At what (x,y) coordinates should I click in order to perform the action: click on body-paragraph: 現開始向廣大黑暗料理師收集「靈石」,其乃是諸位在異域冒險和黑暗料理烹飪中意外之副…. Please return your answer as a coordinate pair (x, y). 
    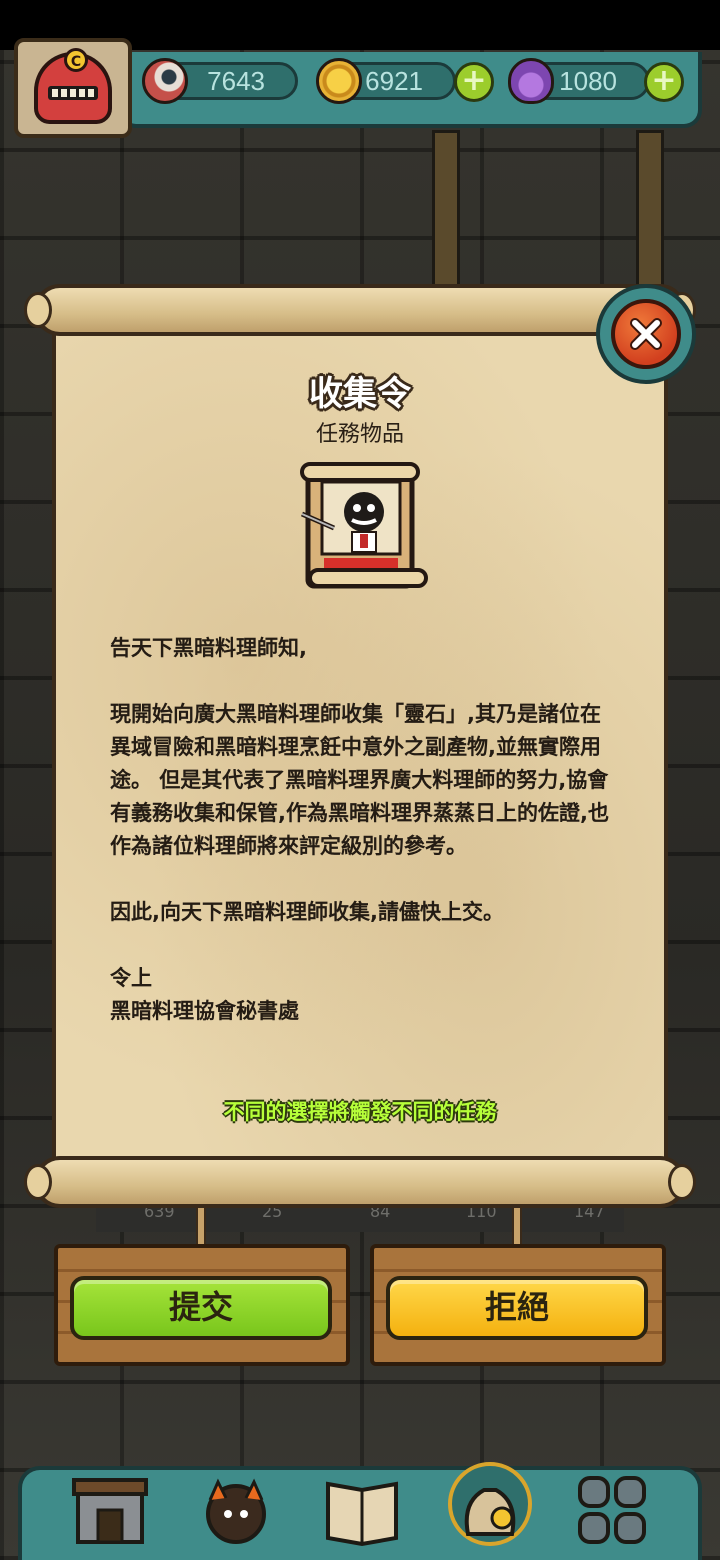
    Looking at the image, I should click on (359, 780).